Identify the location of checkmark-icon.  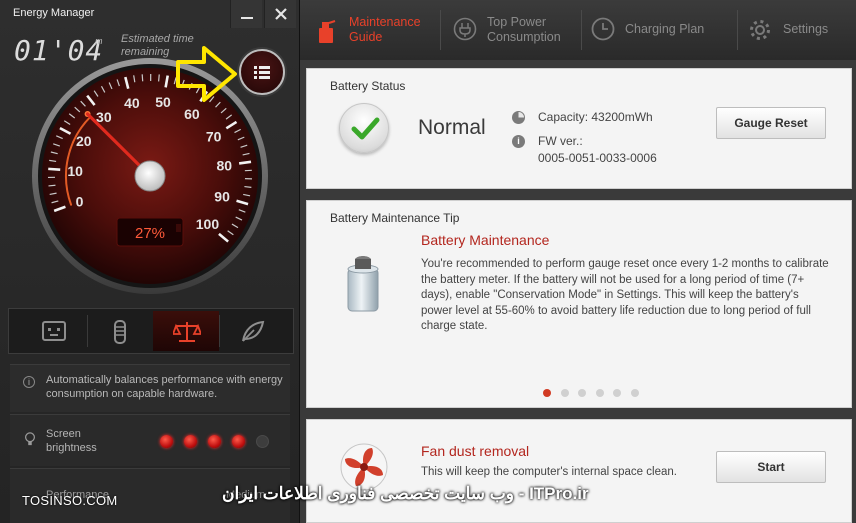
(365, 128).